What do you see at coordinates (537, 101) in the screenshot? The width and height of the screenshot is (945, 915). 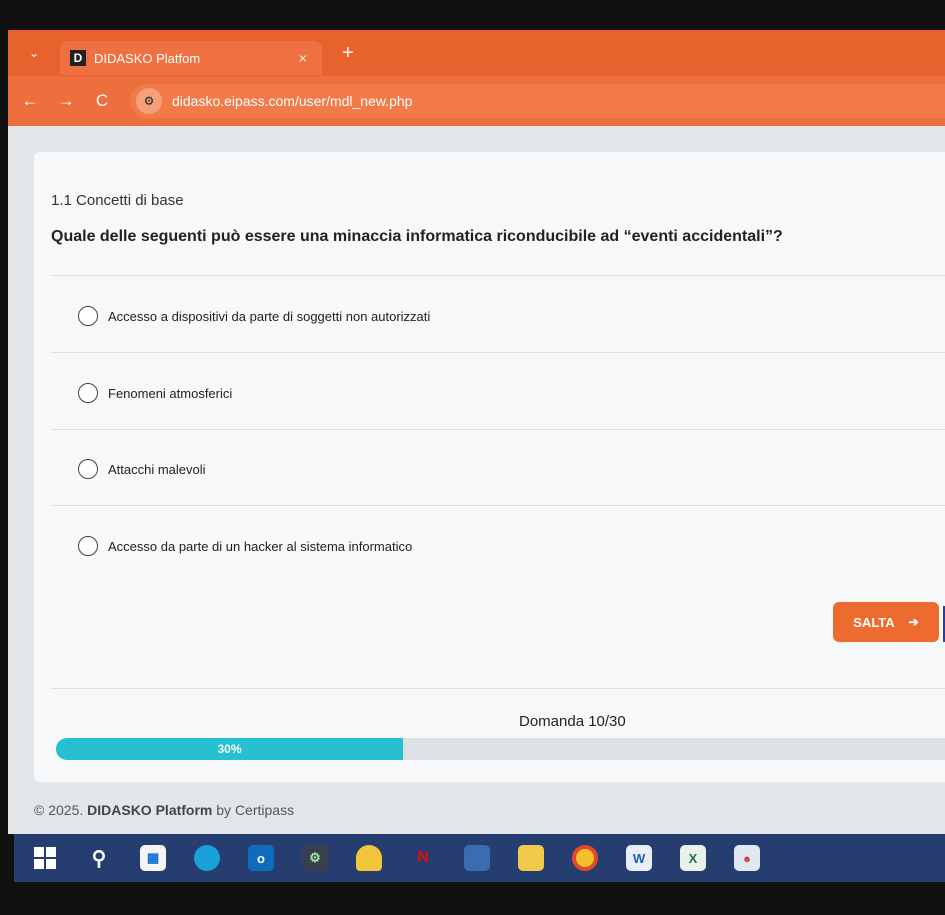 I see `address-bar: ⚙ didasko.eipass.com/user/mdl_new.php` at bounding box center [537, 101].